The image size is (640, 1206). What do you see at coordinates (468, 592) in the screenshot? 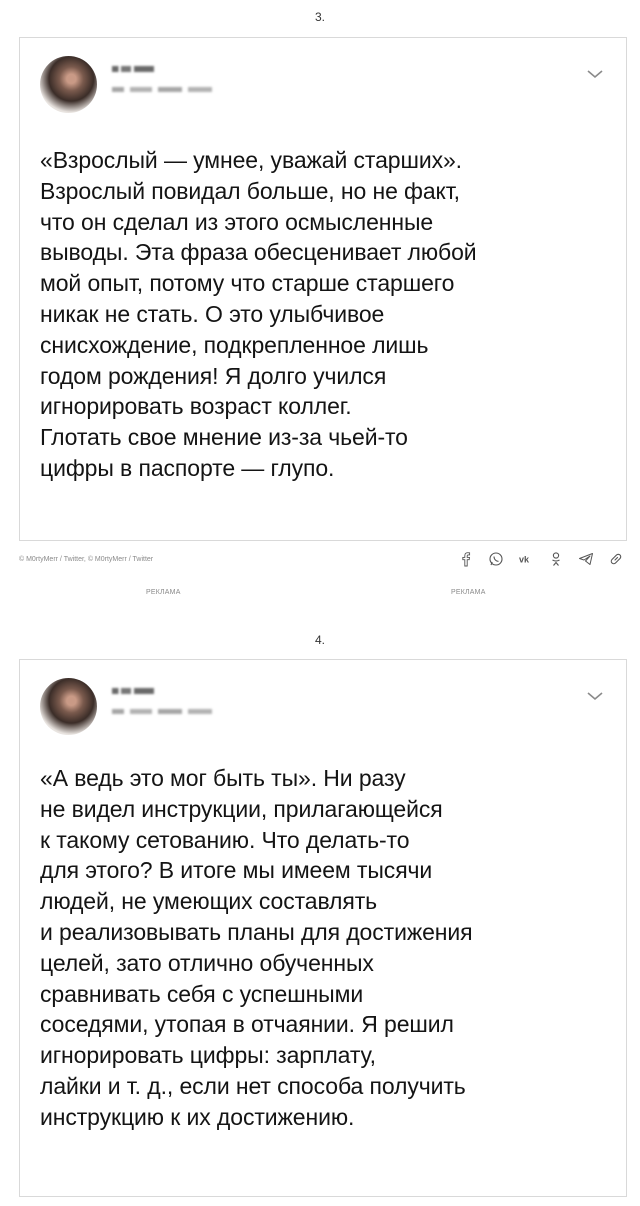
I see `ad-label-right: РЕКЛАМА` at bounding box center [468, 592].